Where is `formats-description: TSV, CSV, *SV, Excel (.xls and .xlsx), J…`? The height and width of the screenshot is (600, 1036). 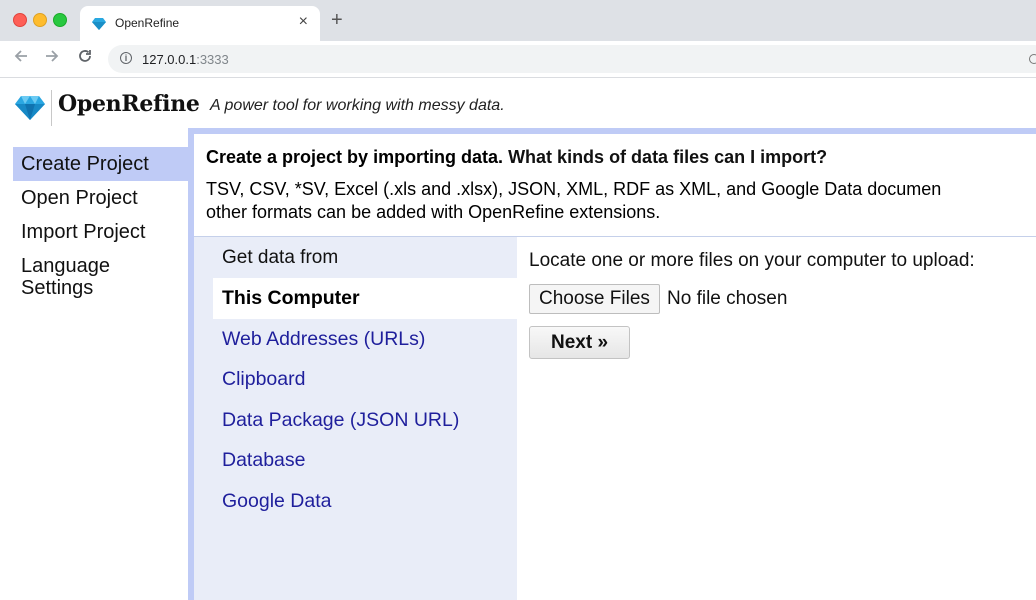 formats-description: TSV, CSV, *SV, Excel (.xls and .xlsx), J… is located at coordinates (574, 200).